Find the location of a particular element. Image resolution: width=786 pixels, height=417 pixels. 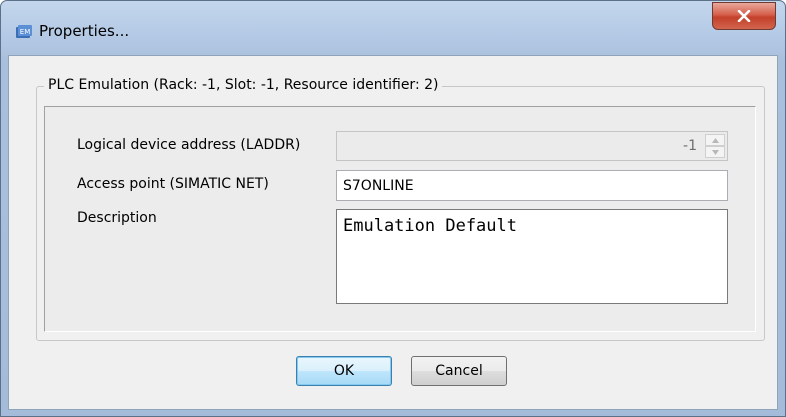

laddr-spinner: -1 is located at coordinates (532, 146).